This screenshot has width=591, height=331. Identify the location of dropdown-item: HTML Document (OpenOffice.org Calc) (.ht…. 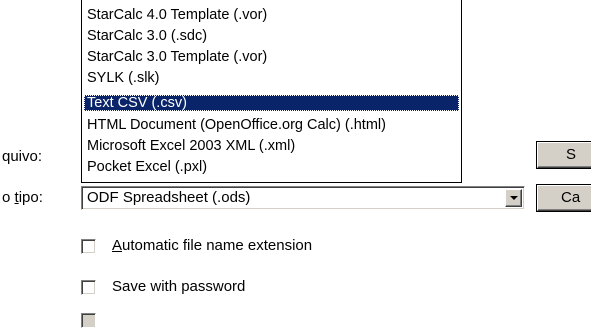
(271, 125).